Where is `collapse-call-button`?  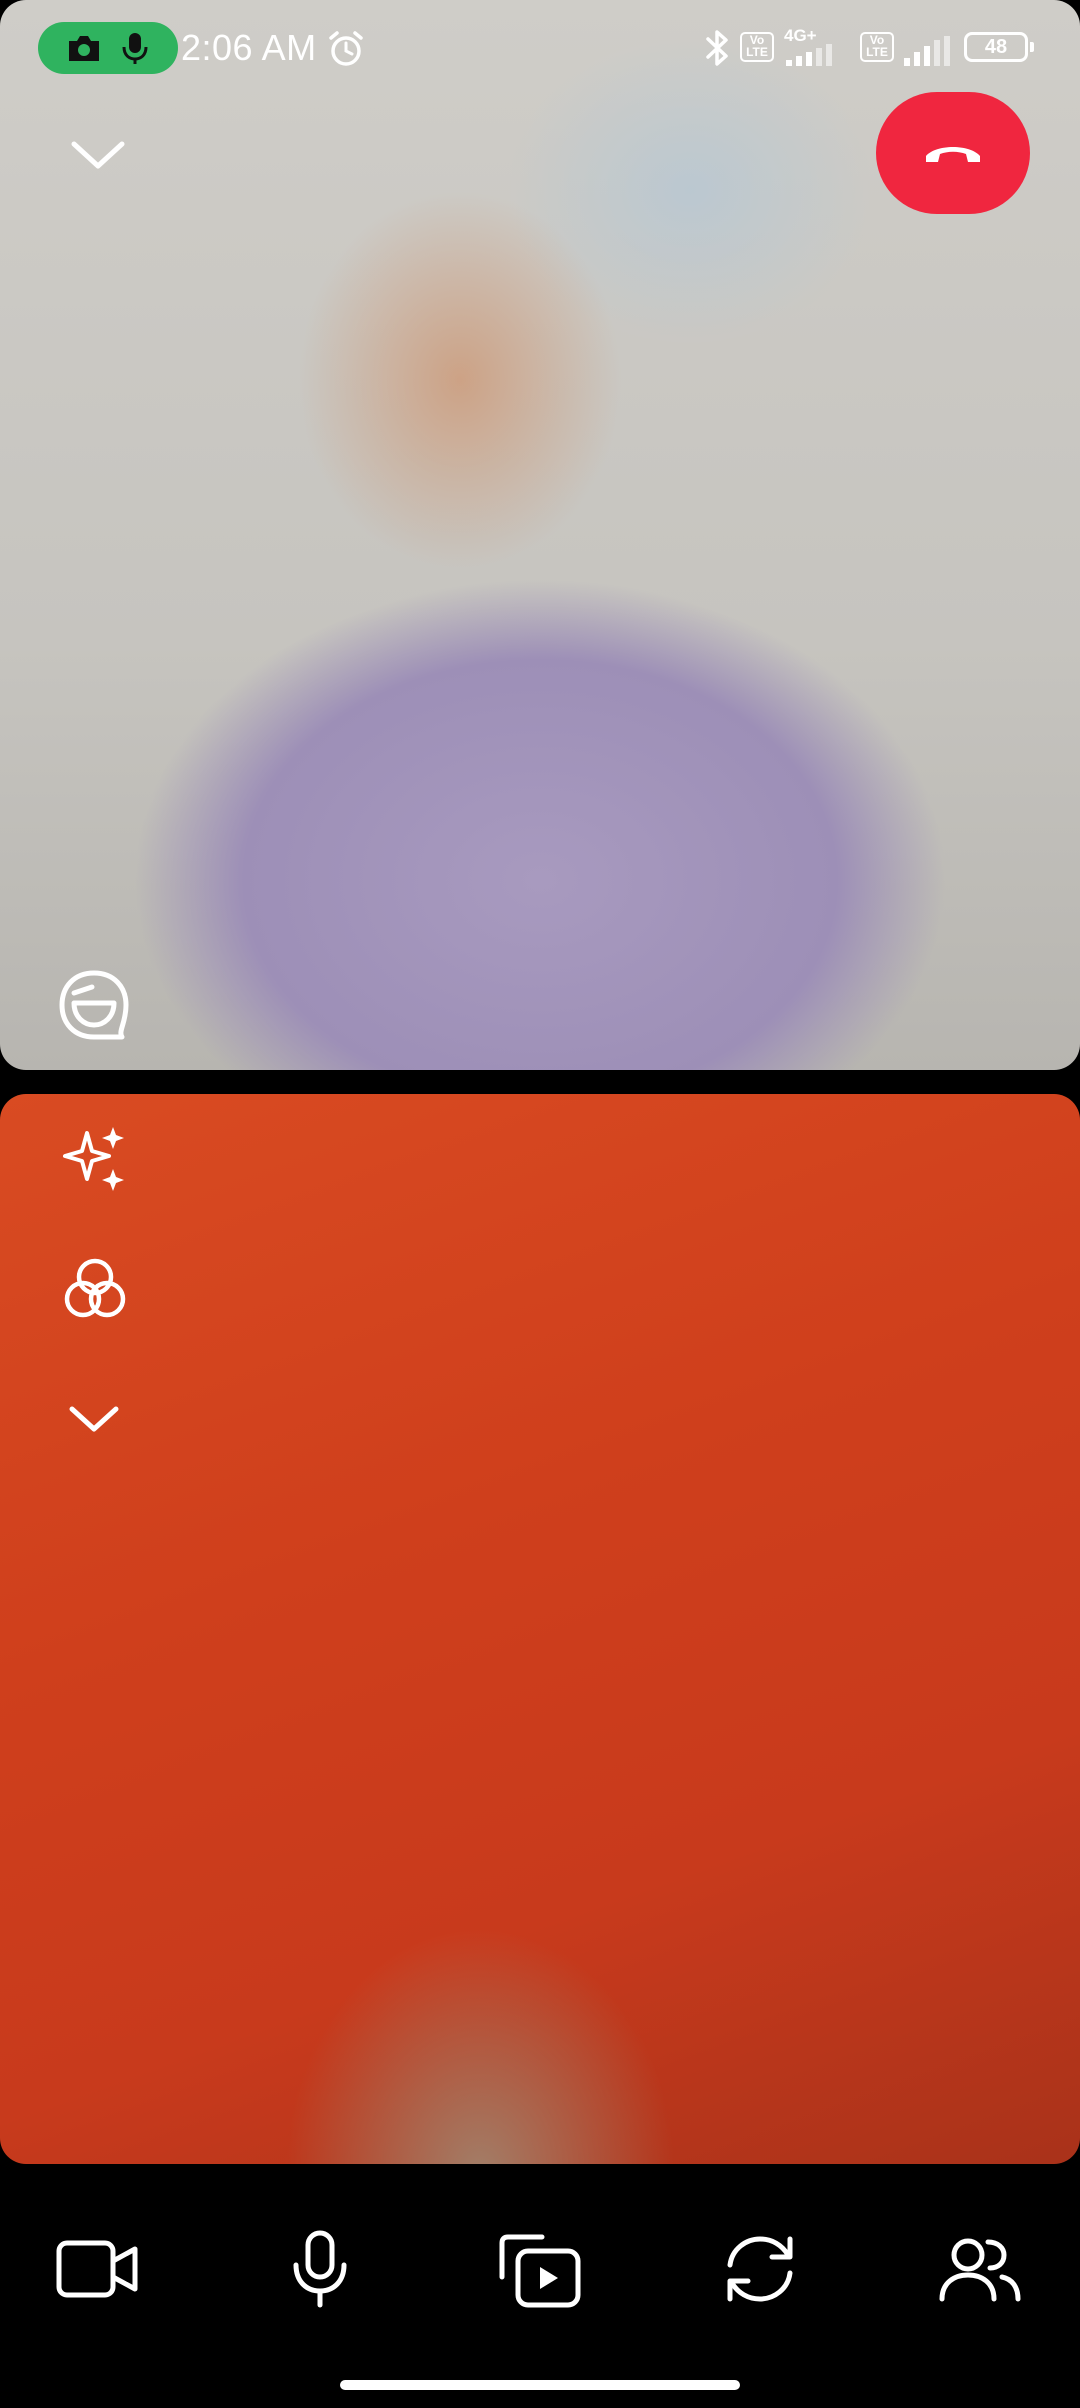 collapse-call-button is located at coordinates (98, 155).